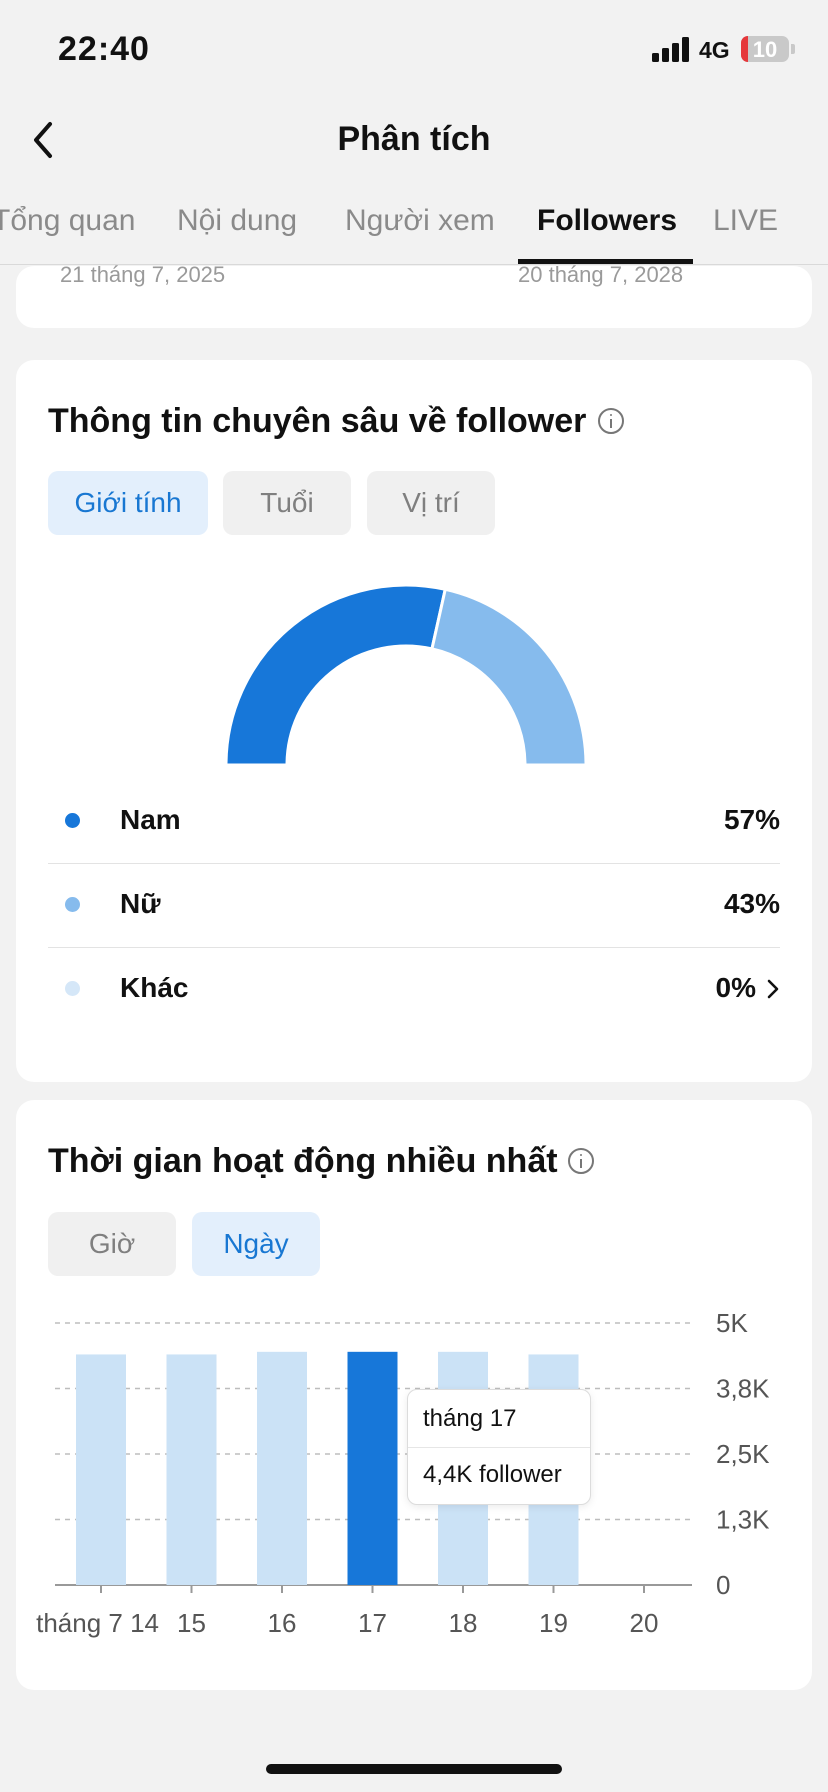 The height and width of the screenshot is (1792, 828). What do you see at coordinates (553, 1623) in the screenshot?
I see `x-tick-label: 19` at bounding box center [553, 1623].